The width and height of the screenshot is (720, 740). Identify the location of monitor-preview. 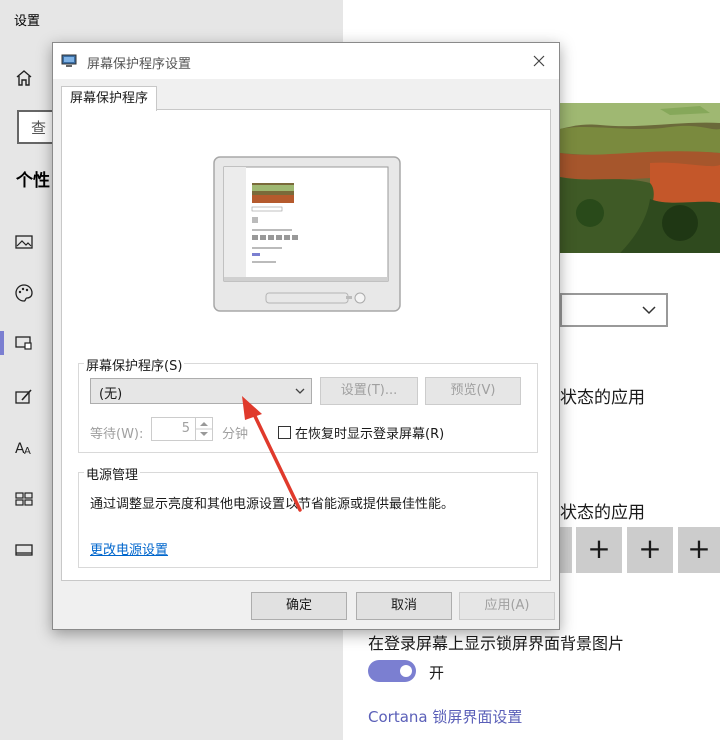
(307, 234).